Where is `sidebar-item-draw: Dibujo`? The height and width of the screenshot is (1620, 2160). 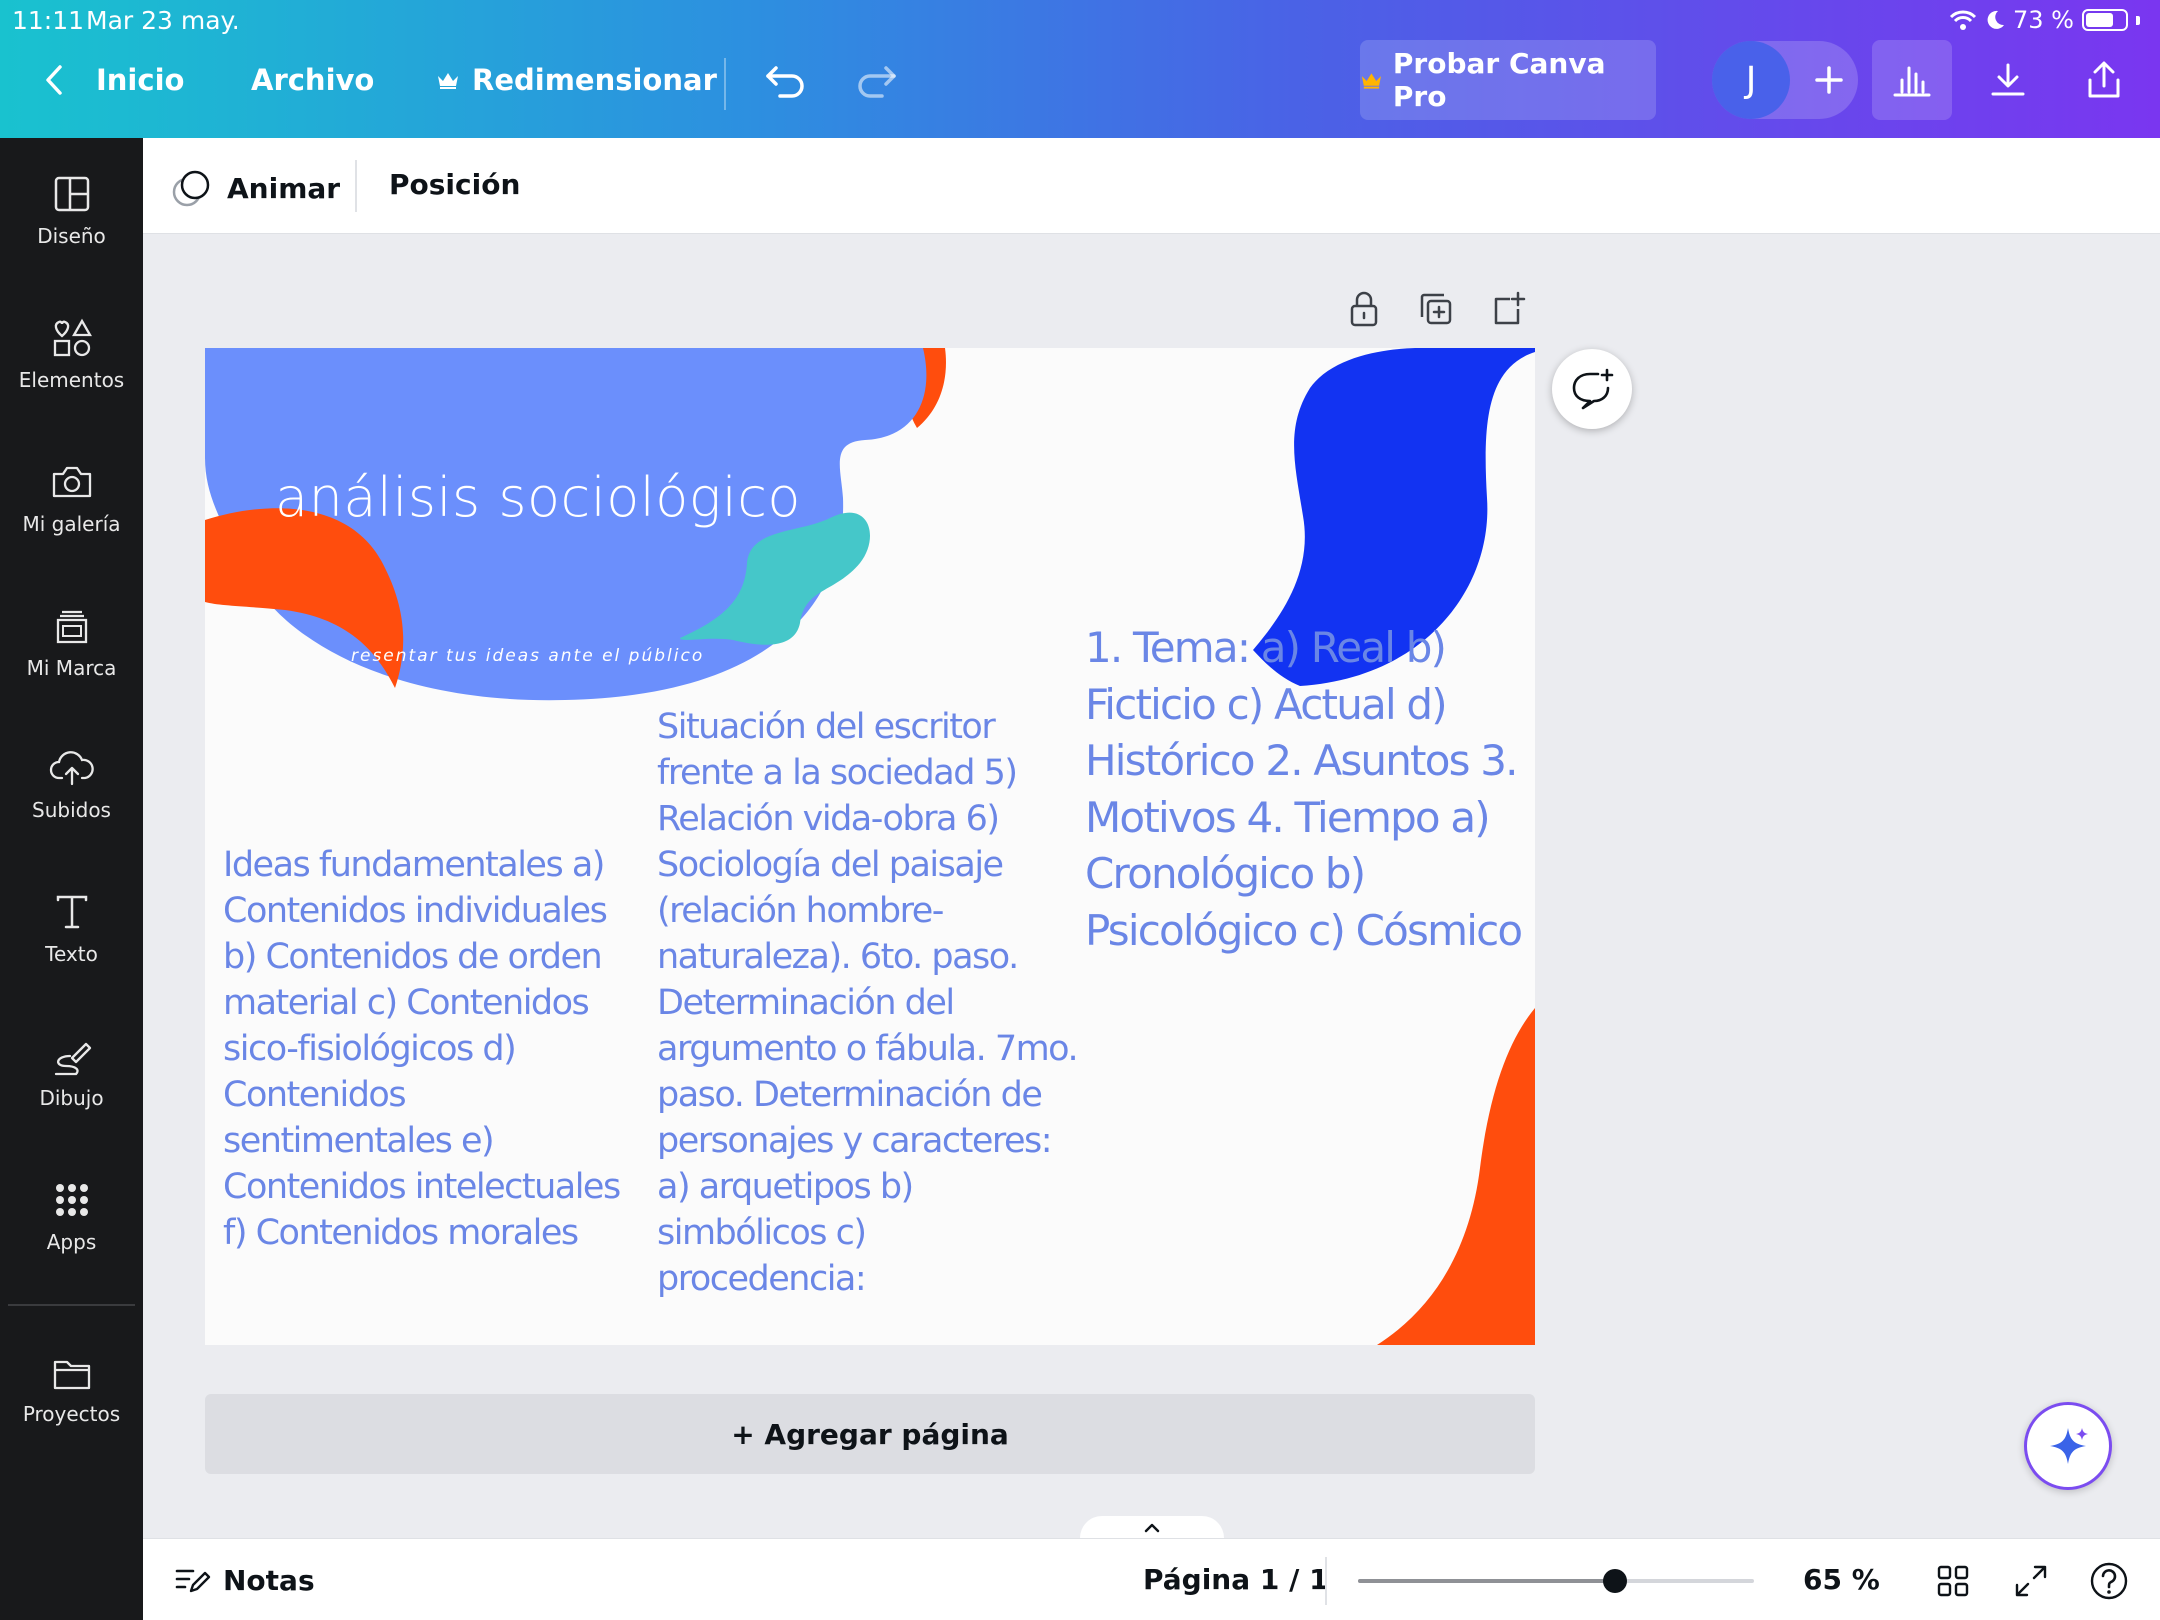
sidebar-item-draw: Dibujo is located at coordinates (71, 1073).